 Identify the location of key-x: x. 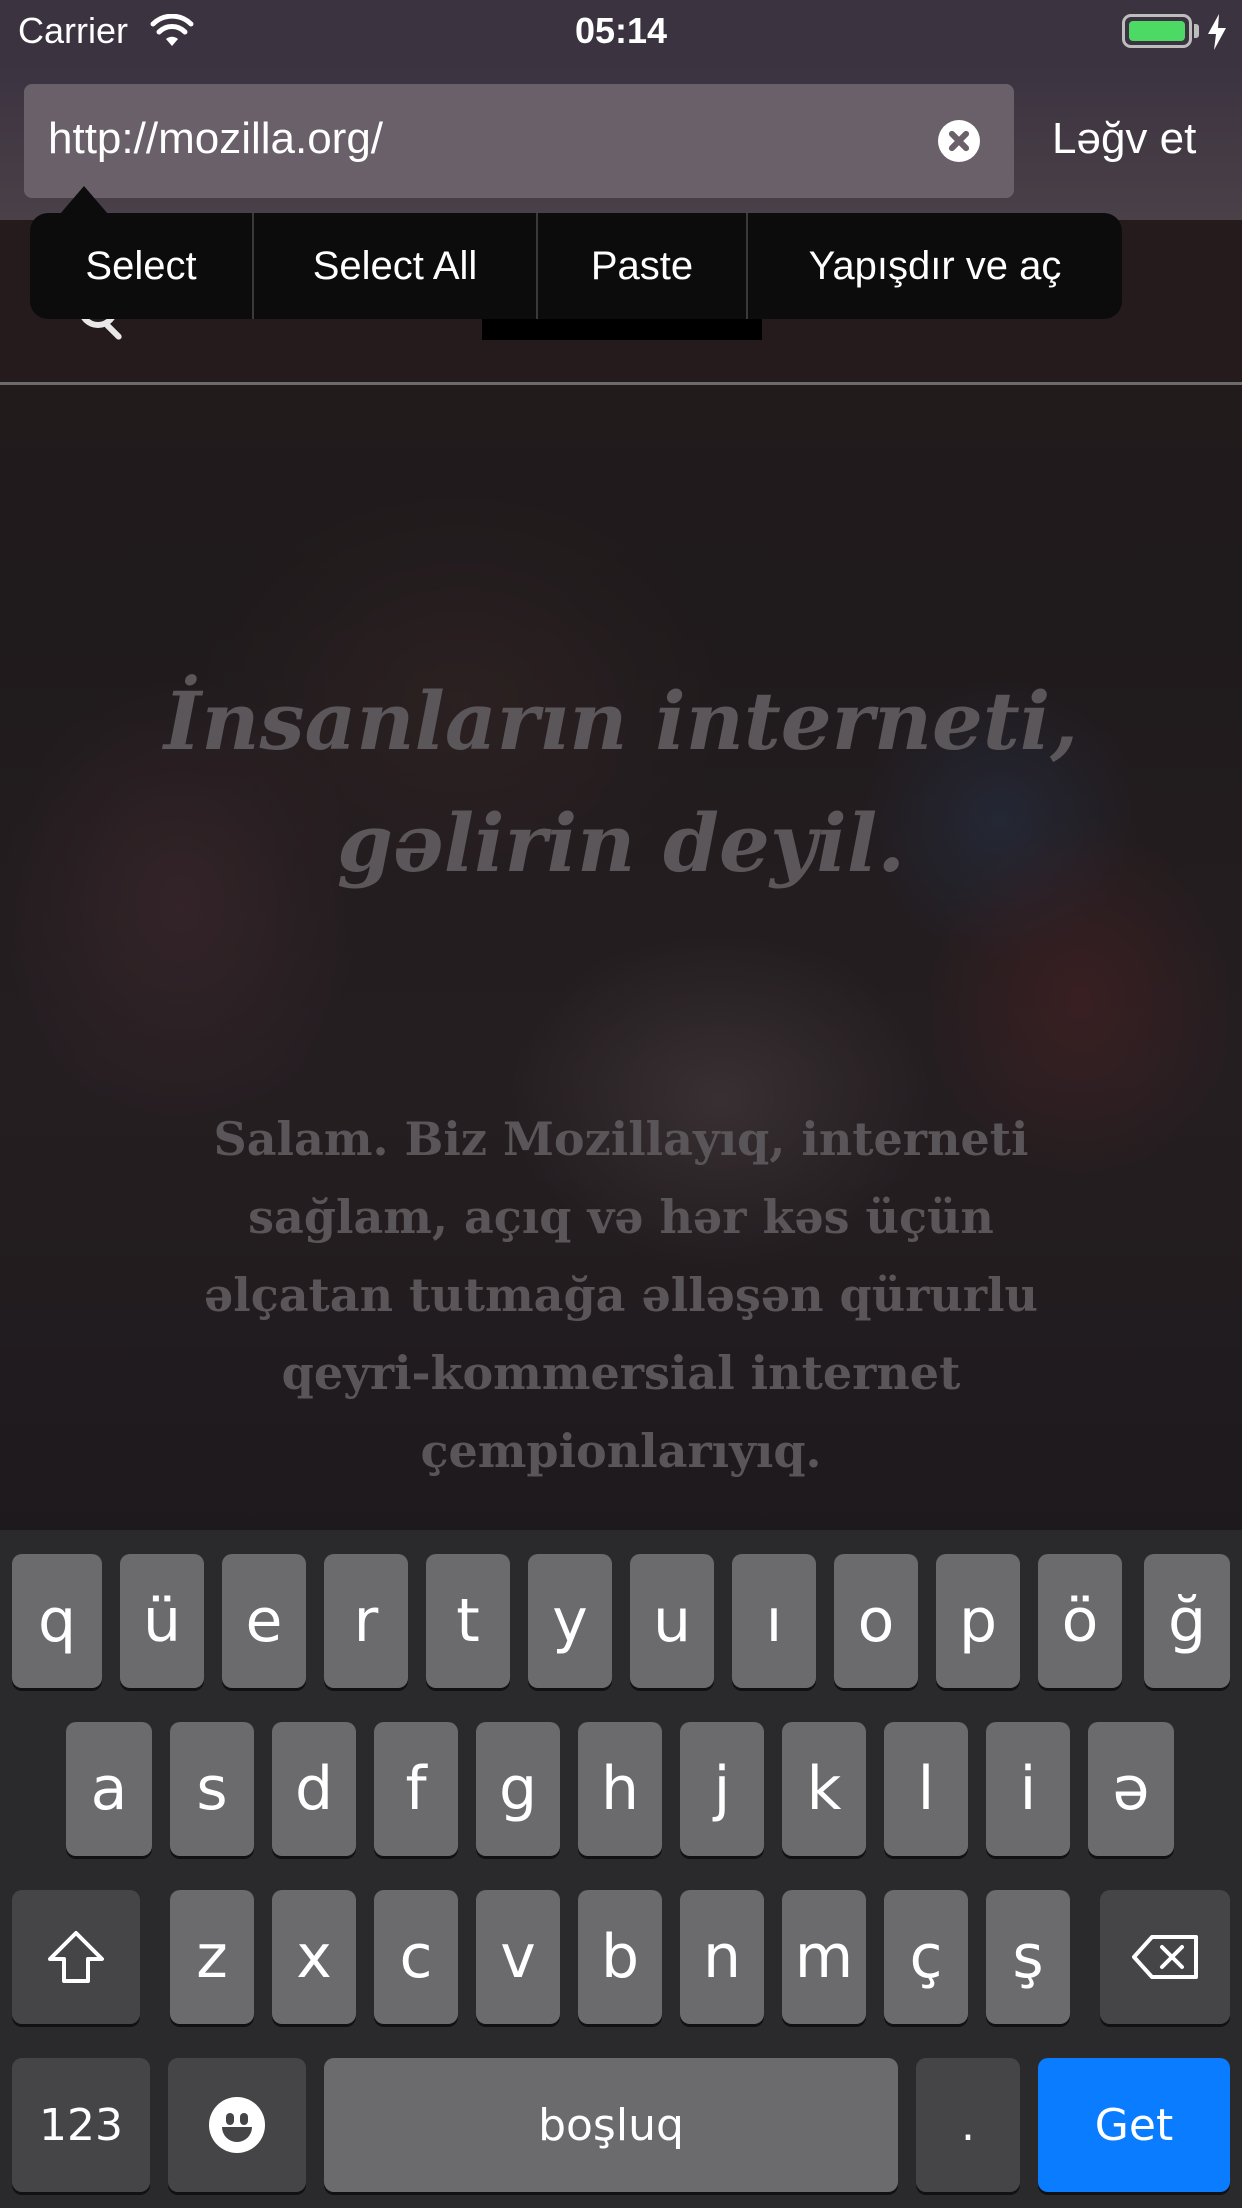
(314, 1957).